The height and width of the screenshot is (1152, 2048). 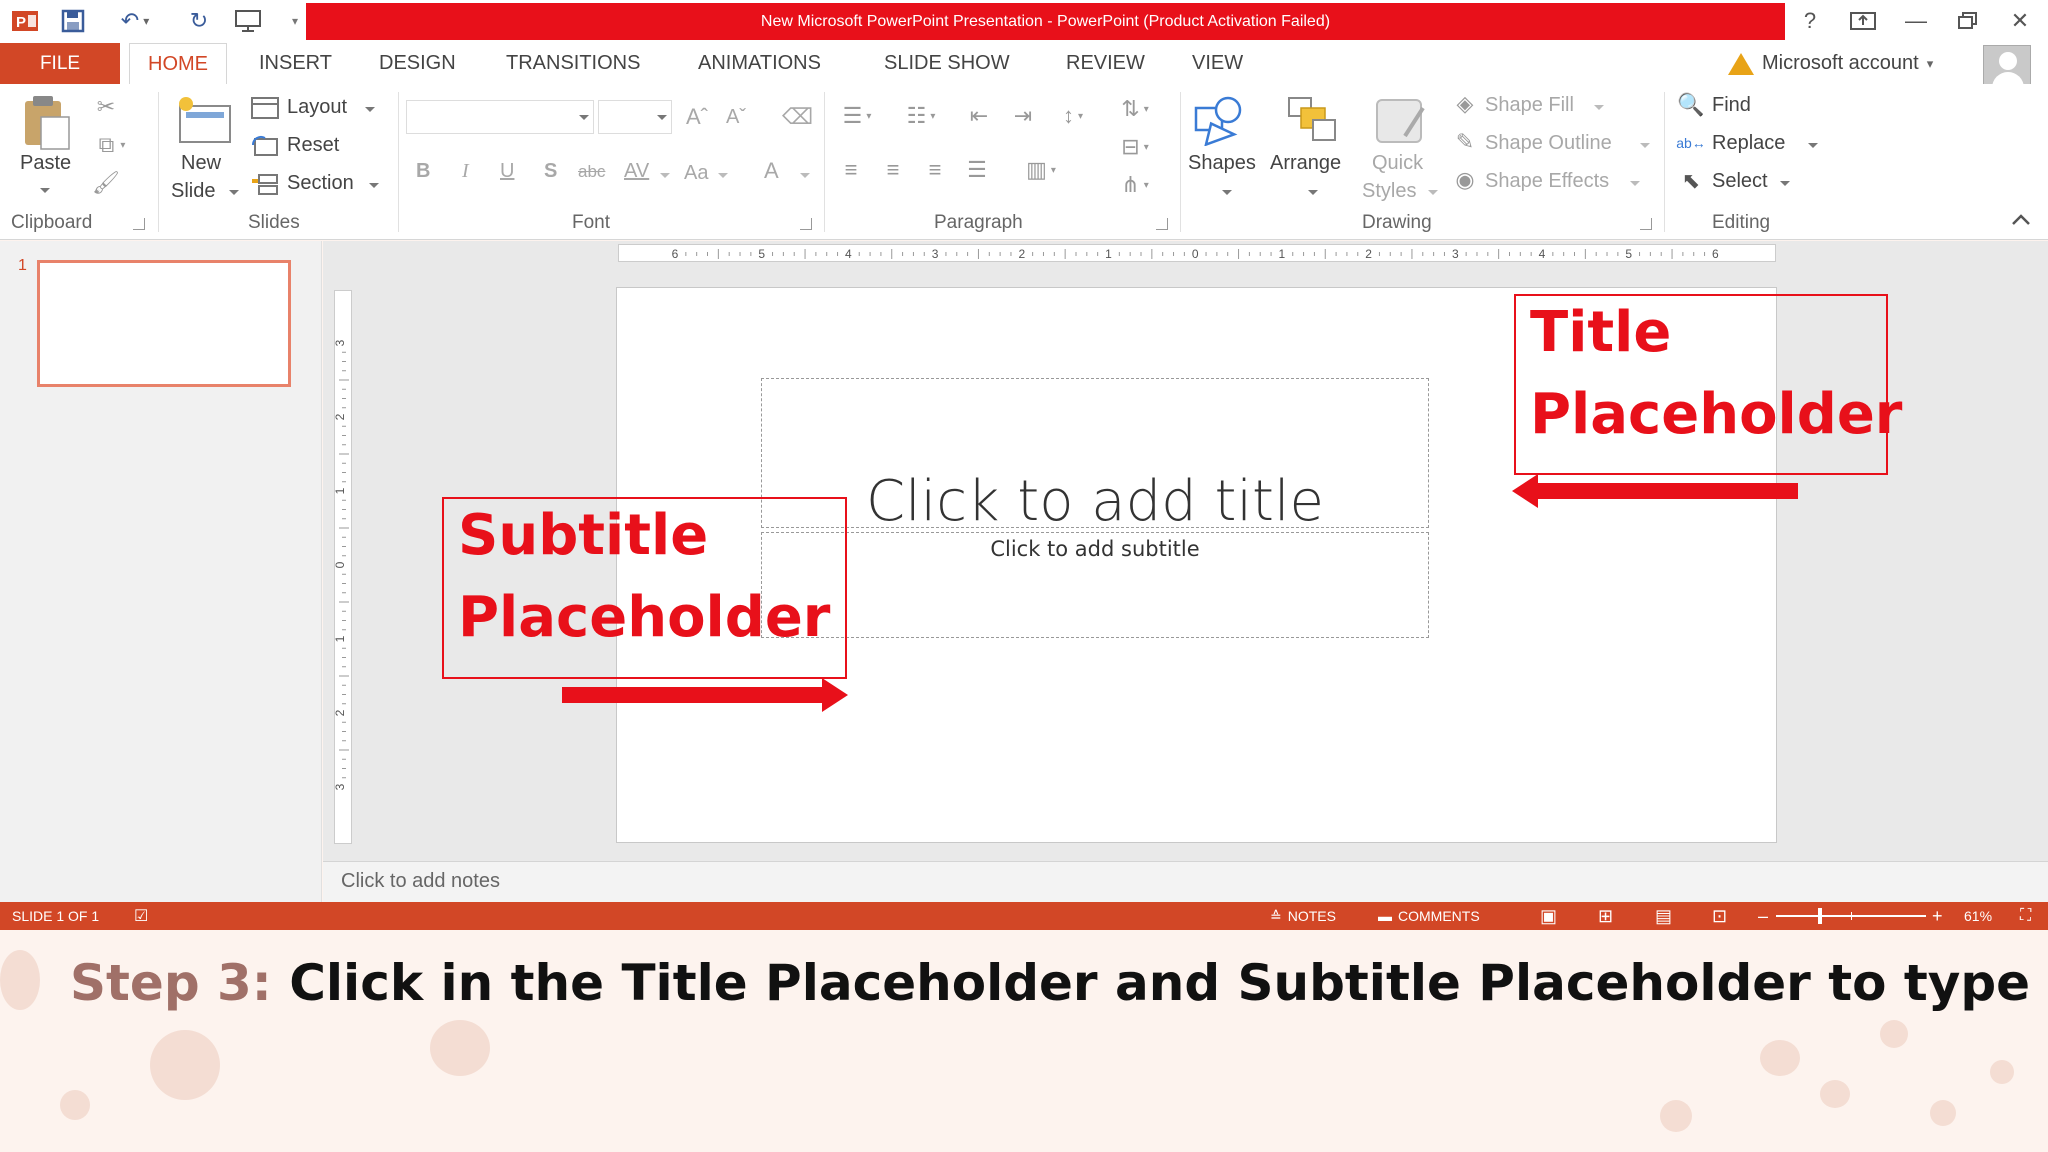 What do you see at coordinates (2021, 220) in the screenshot?
I see `collapse-ribbon-icon` at bounding box center [2021, 220].